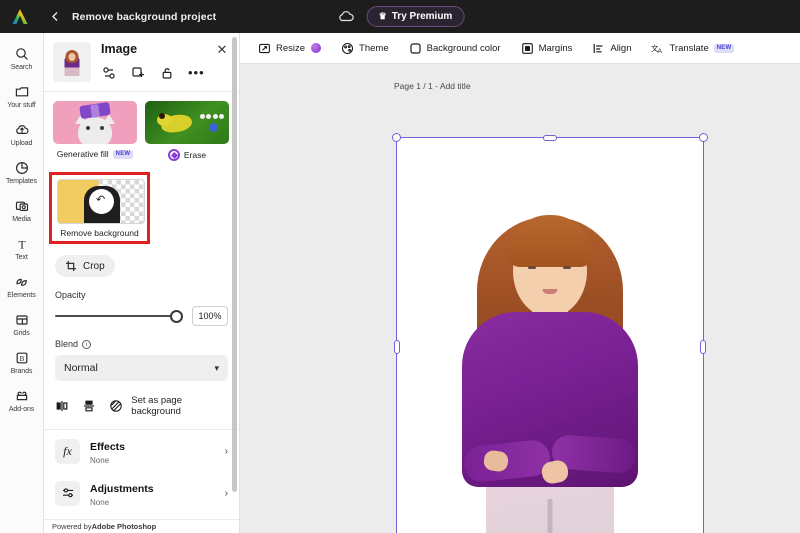 The height and width of the screenshot is (533, 800). What do you see at coordinates (264, 48) in the screenshot?
I see `resize-icon` at bounding box center [264, 48].